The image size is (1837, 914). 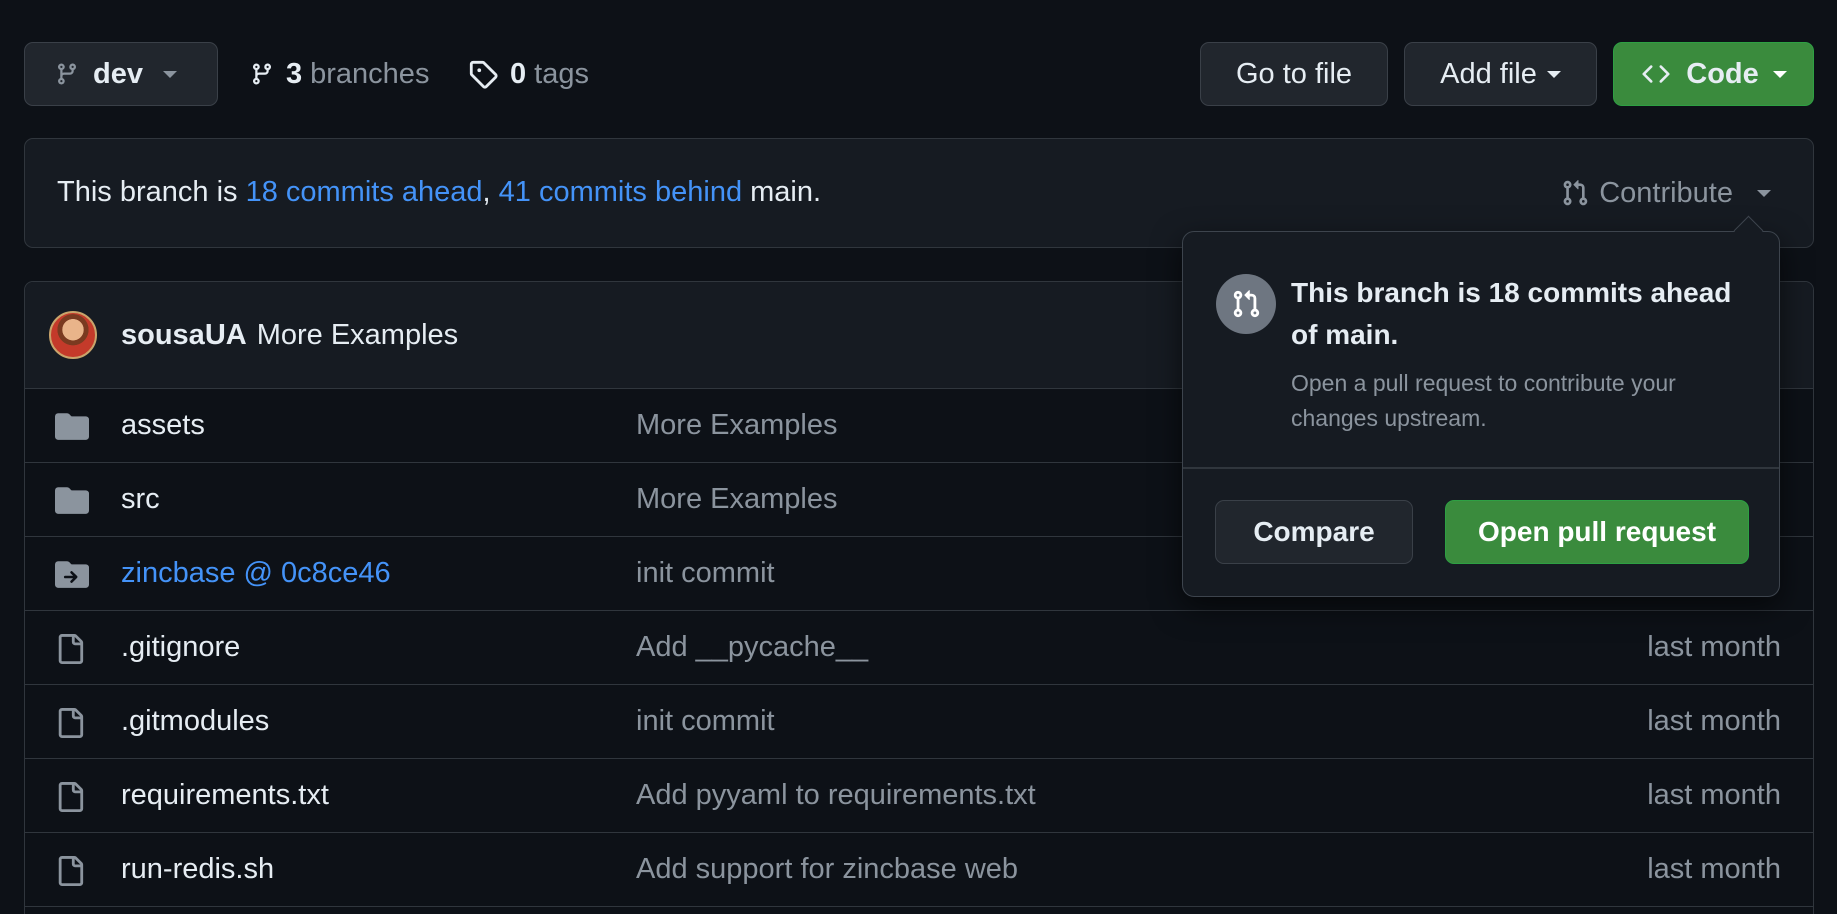 What do you see at coordinates (561, 73) in the screenshot?
I see `tags-label: tags` at bounding box center [561, 73].